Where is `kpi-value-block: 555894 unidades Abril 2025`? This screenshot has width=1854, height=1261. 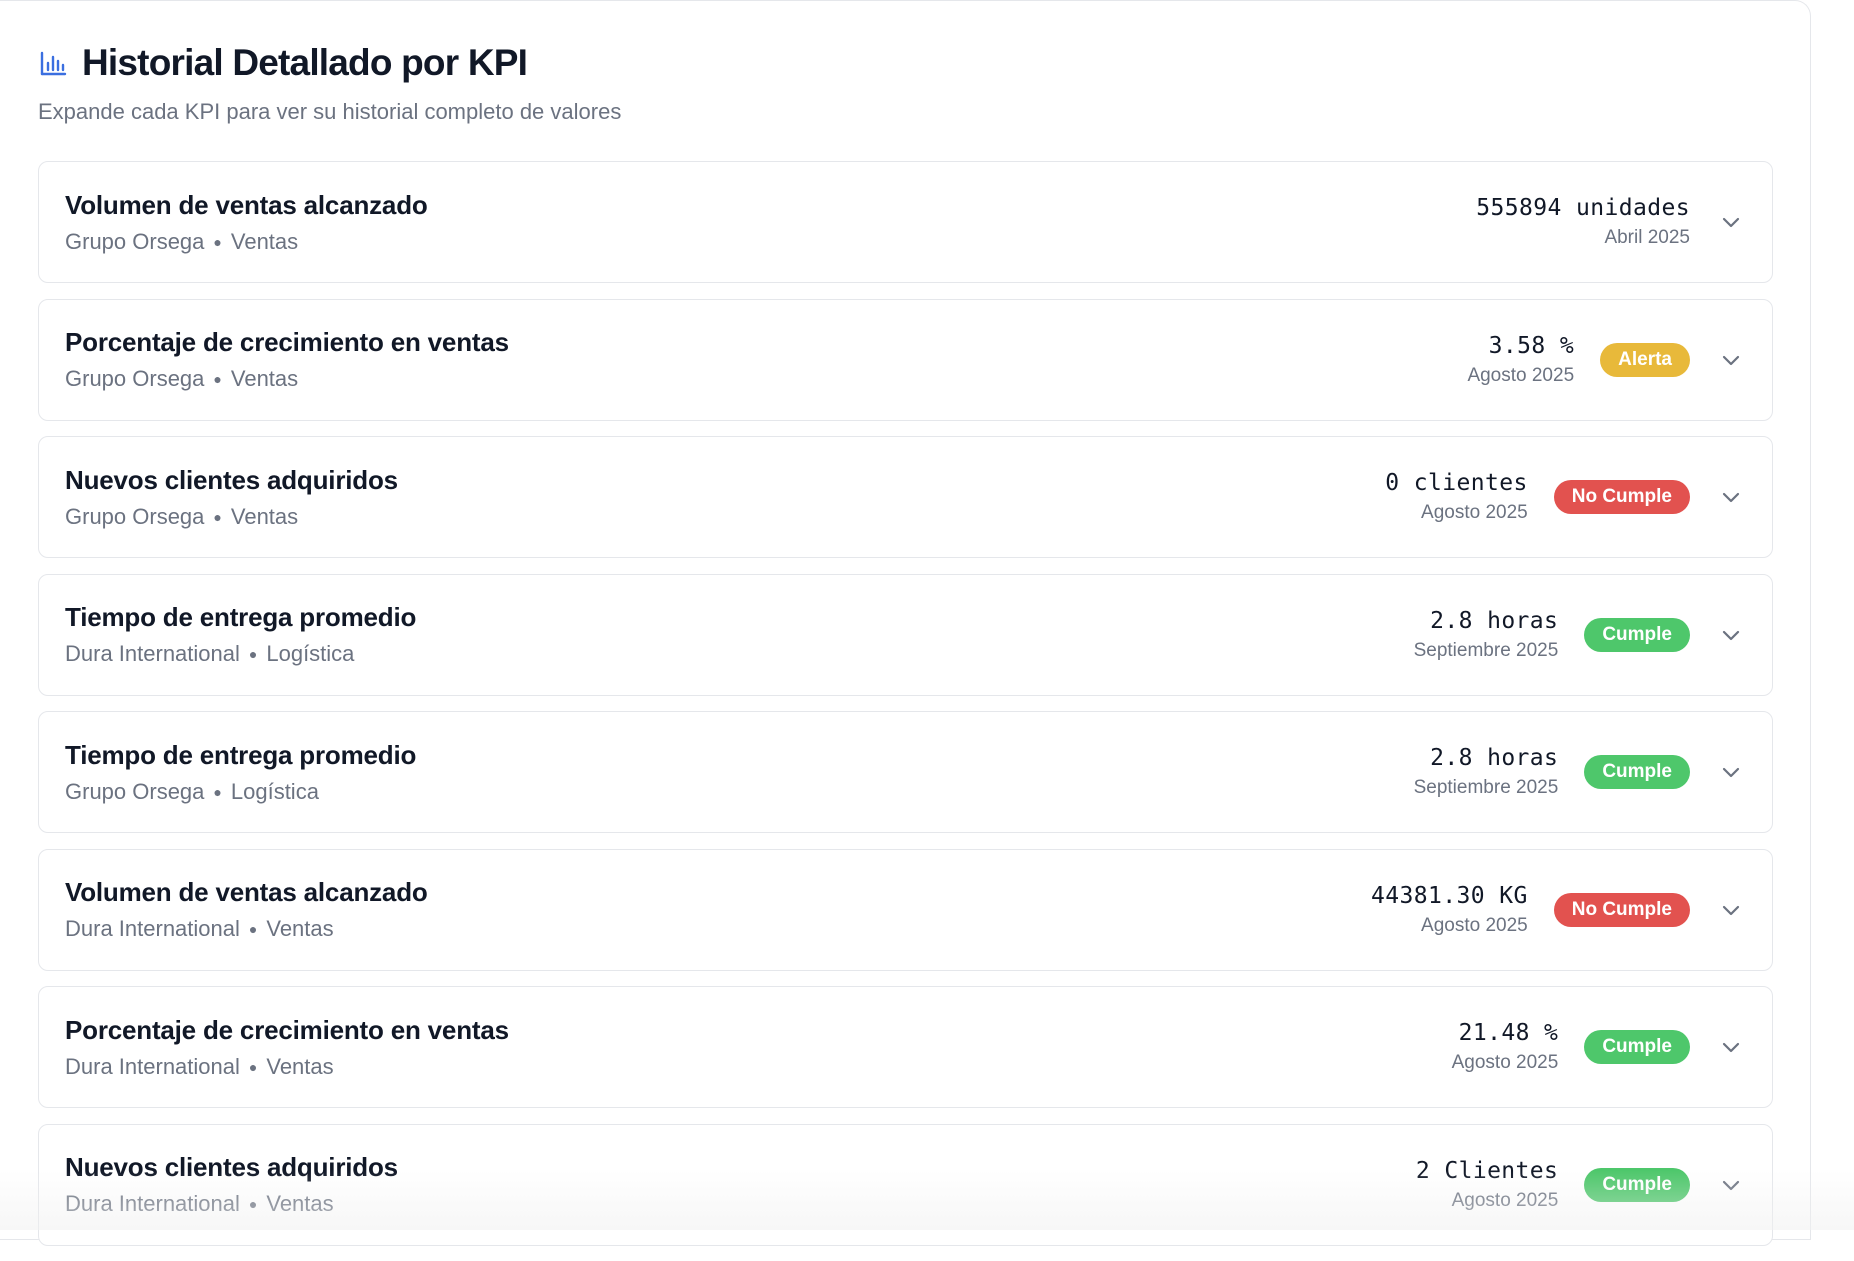
kpi-value-block: 555894 unidades Abril 2025 is located at coordinates (1583, 222).